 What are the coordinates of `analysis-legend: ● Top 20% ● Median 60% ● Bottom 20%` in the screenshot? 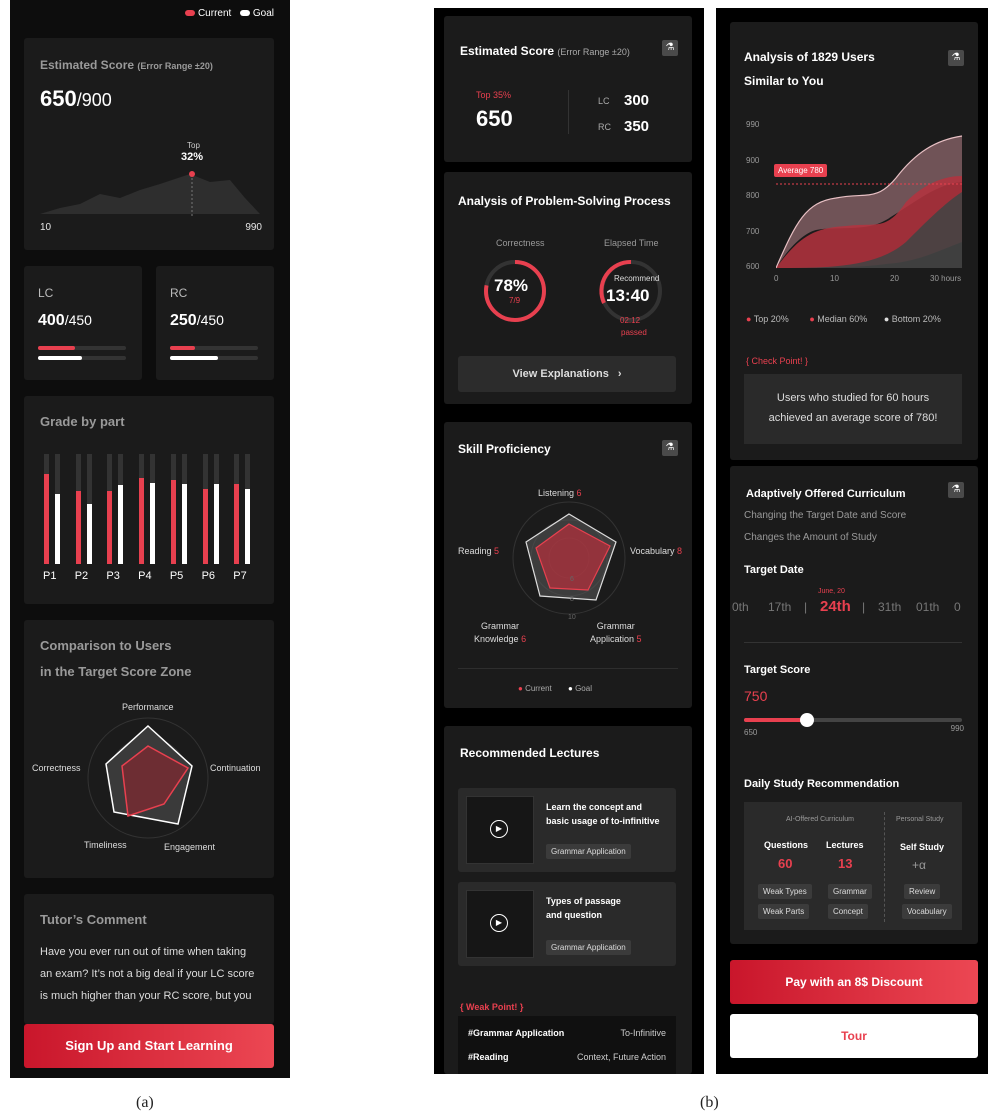 It's located at (843, 319).